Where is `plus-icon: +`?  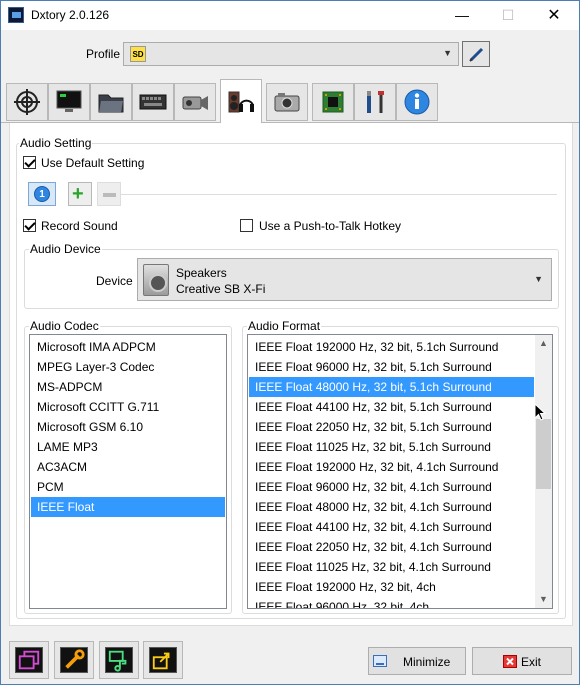 plus-icon: + is located at coordinates (78, 194).